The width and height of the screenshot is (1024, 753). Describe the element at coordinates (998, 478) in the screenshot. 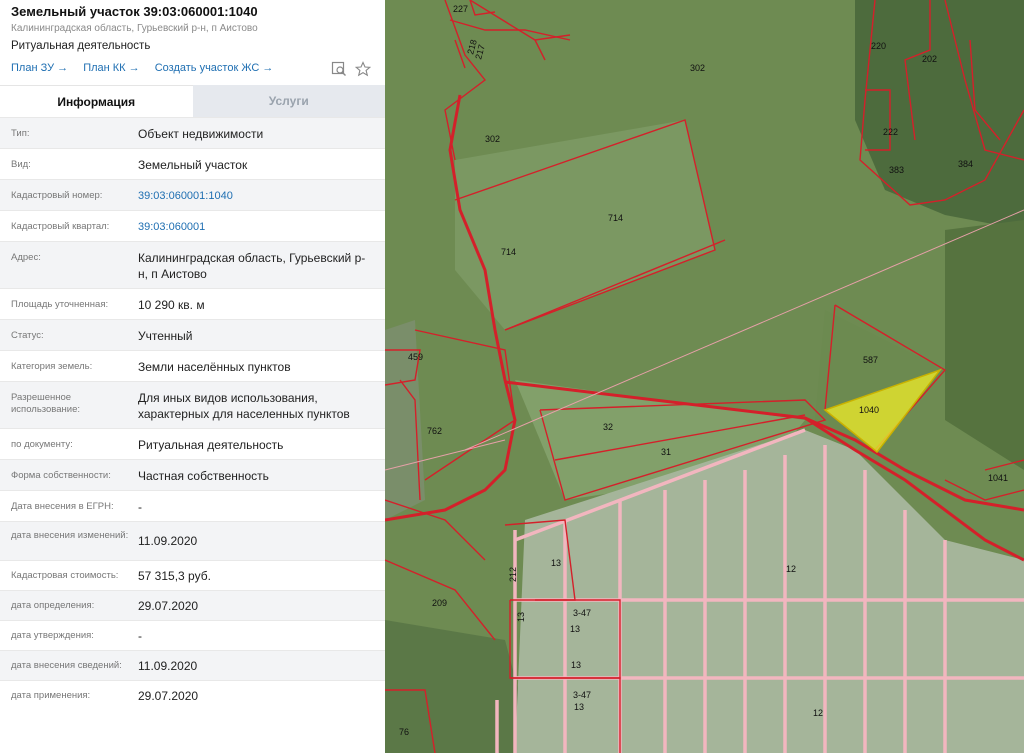

I see `parcel-label: 1041` at that location.